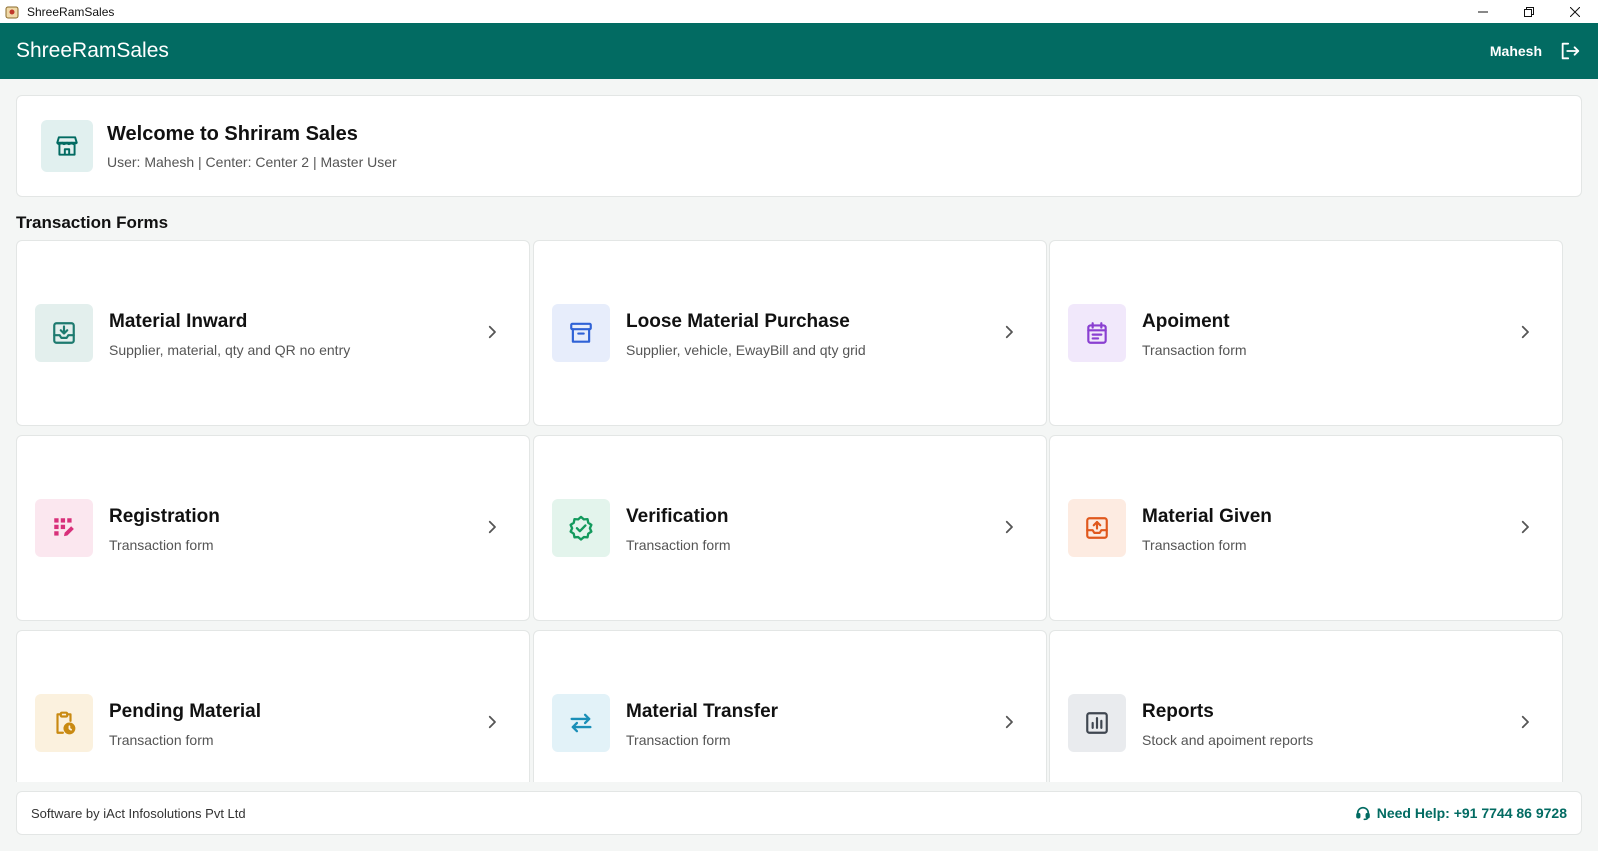 The width and height of the screenshot is (1598, 851). I want to click on minimize-icon, so click(1483, 11).